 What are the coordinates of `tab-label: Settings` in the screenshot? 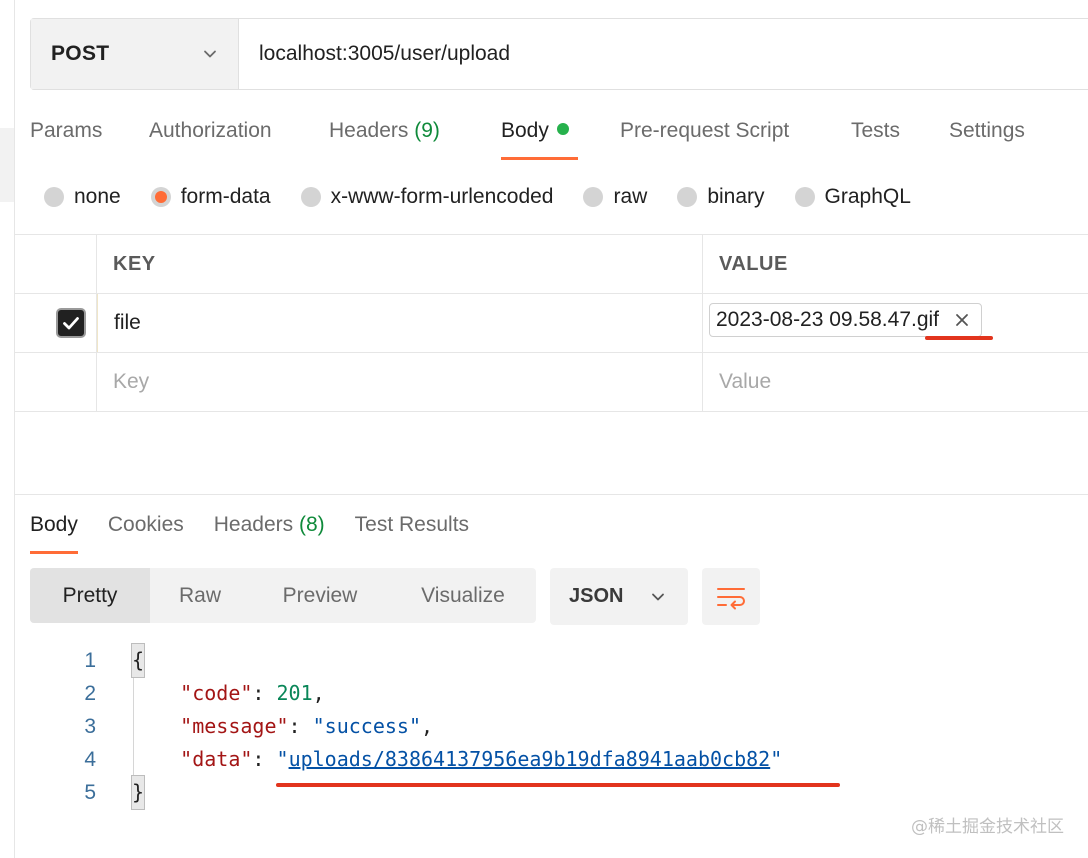 It's located at (987, 130).